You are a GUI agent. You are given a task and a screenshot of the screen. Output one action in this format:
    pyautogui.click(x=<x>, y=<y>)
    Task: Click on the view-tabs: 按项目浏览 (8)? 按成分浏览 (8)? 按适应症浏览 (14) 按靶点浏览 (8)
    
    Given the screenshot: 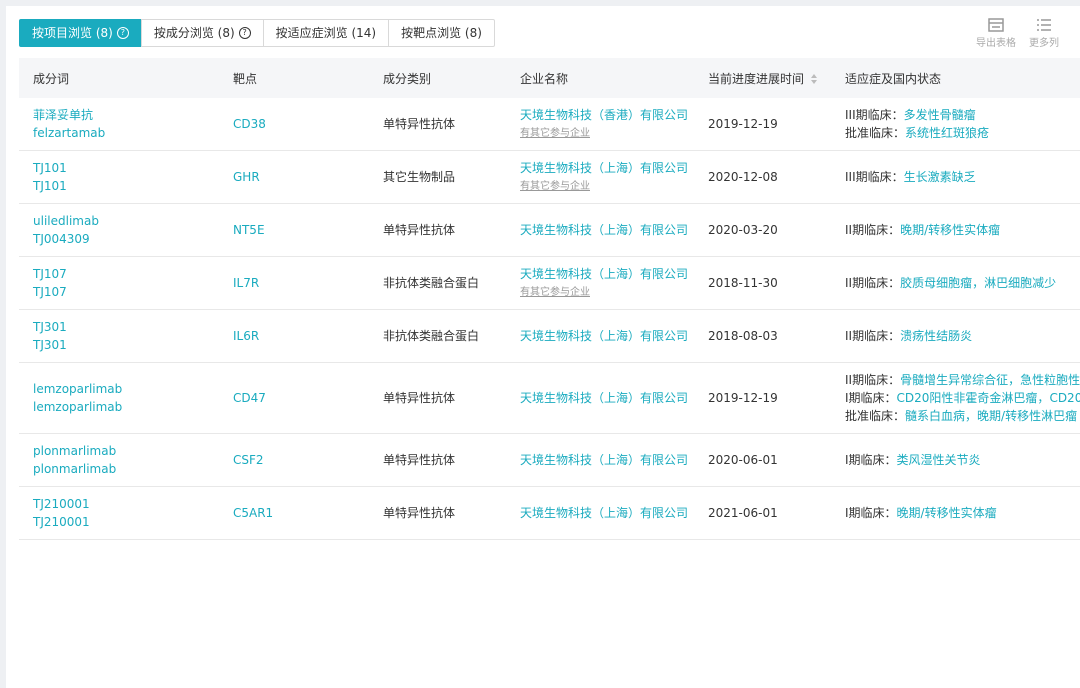 What is the action you would take?
    pyautogui.click(x=257, y=33)
    